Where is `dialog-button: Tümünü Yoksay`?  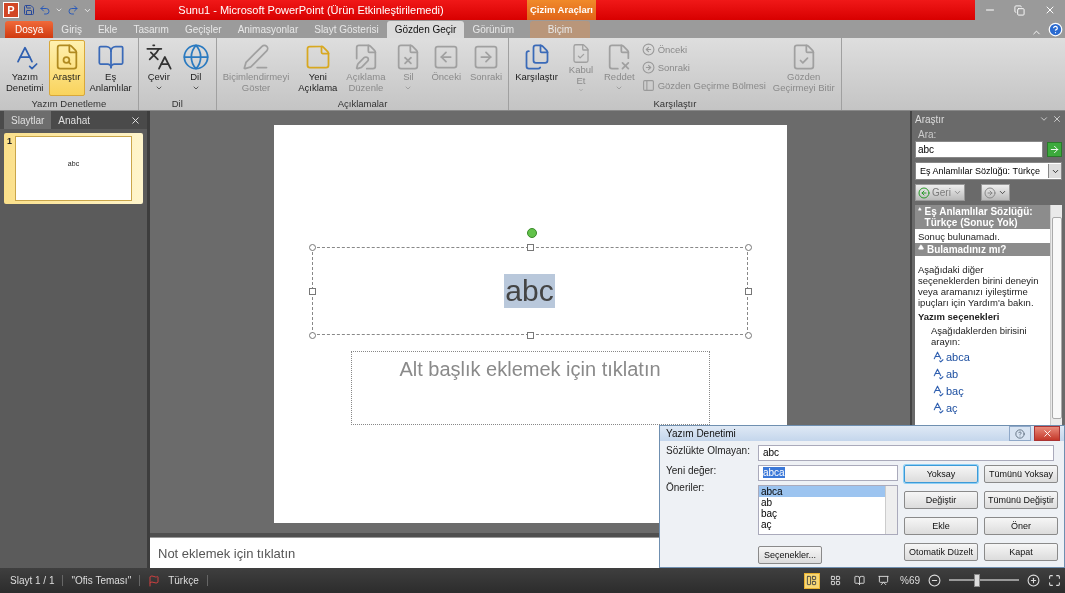
dialog-button: Tümünü Yoksay is located at coordinates (1021, 474).